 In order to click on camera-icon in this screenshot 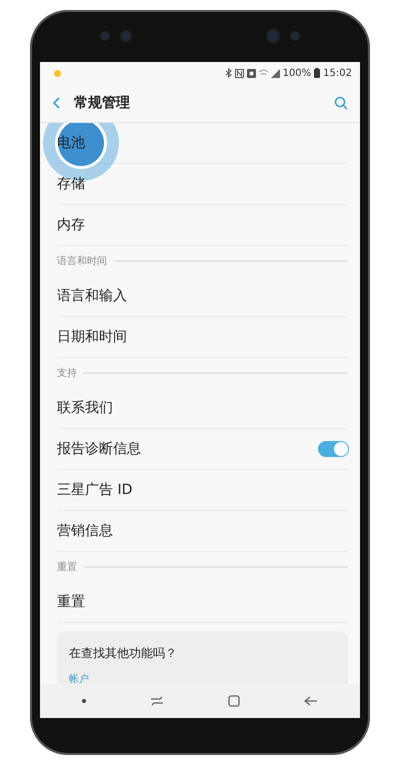, I will do `click(273, 36)`.